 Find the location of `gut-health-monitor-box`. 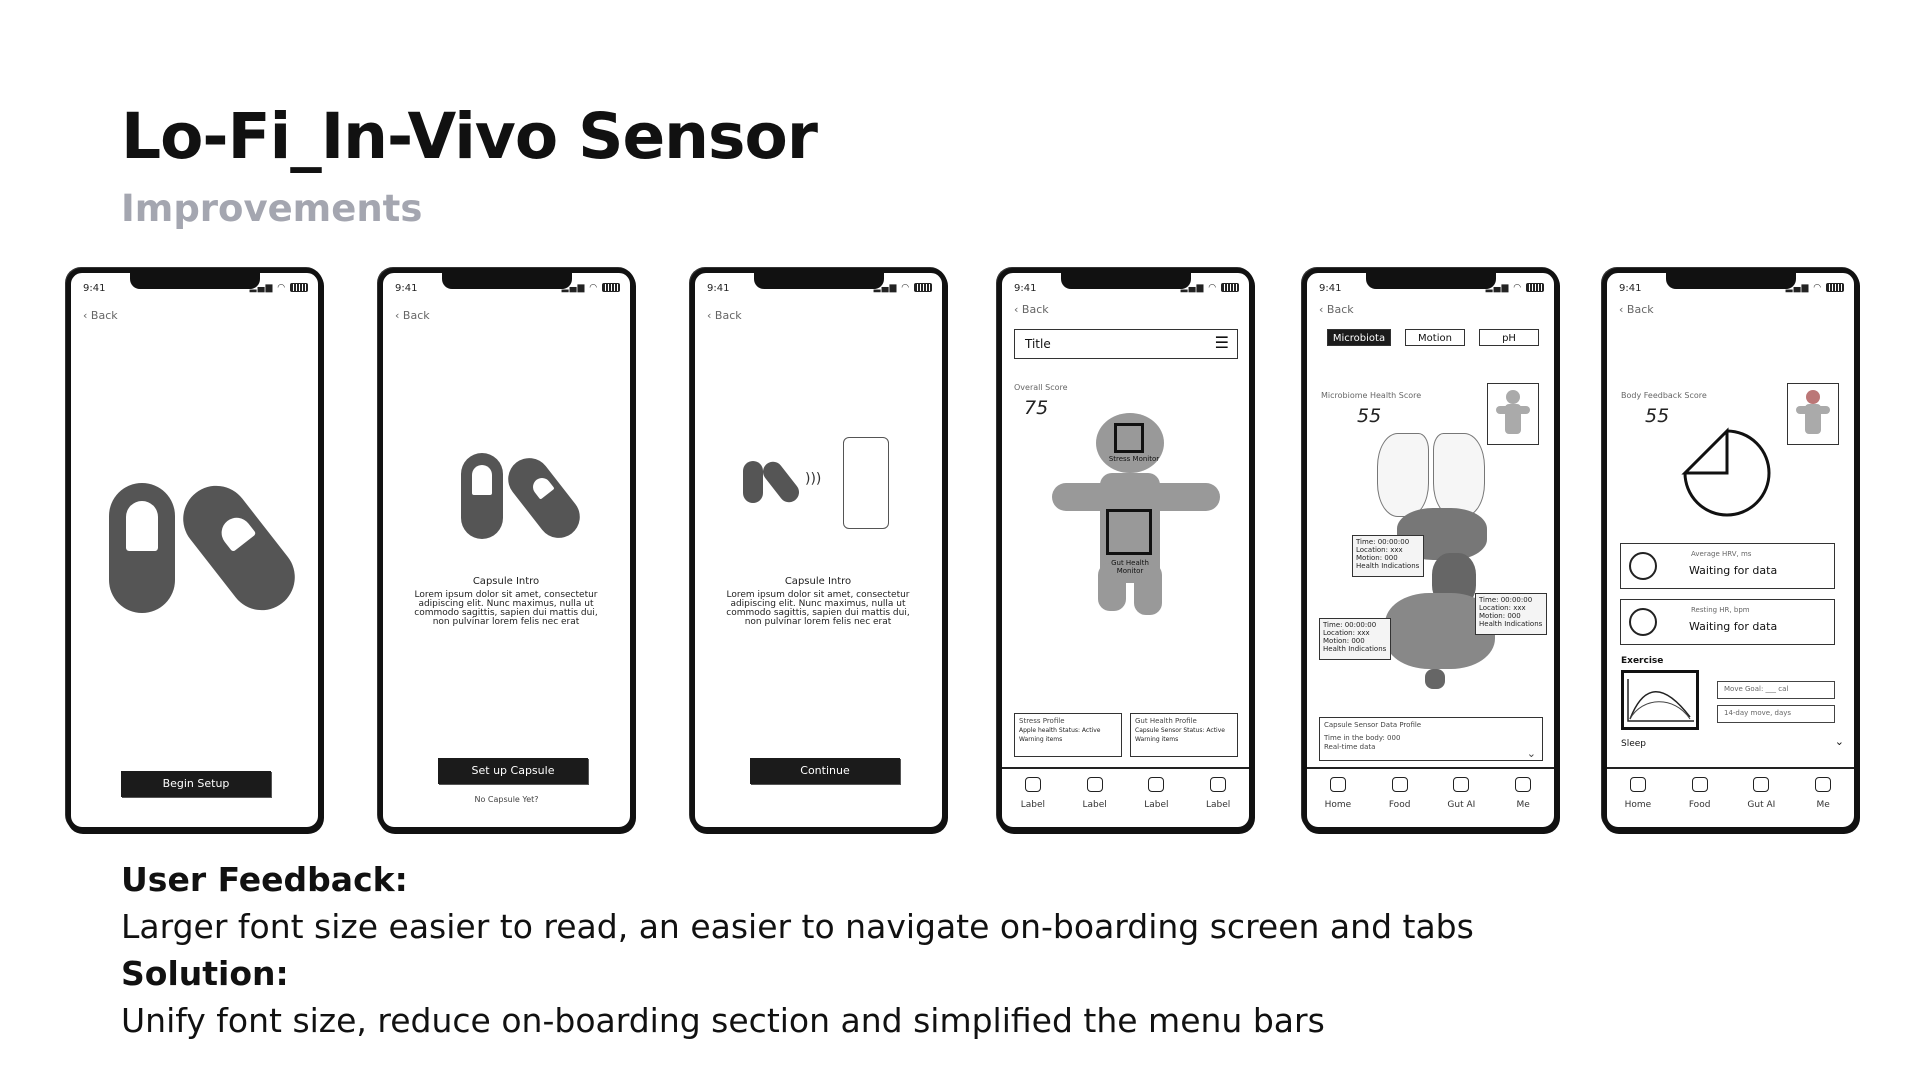

gut-health-monitor-box is located at coordinates (1129, 532).